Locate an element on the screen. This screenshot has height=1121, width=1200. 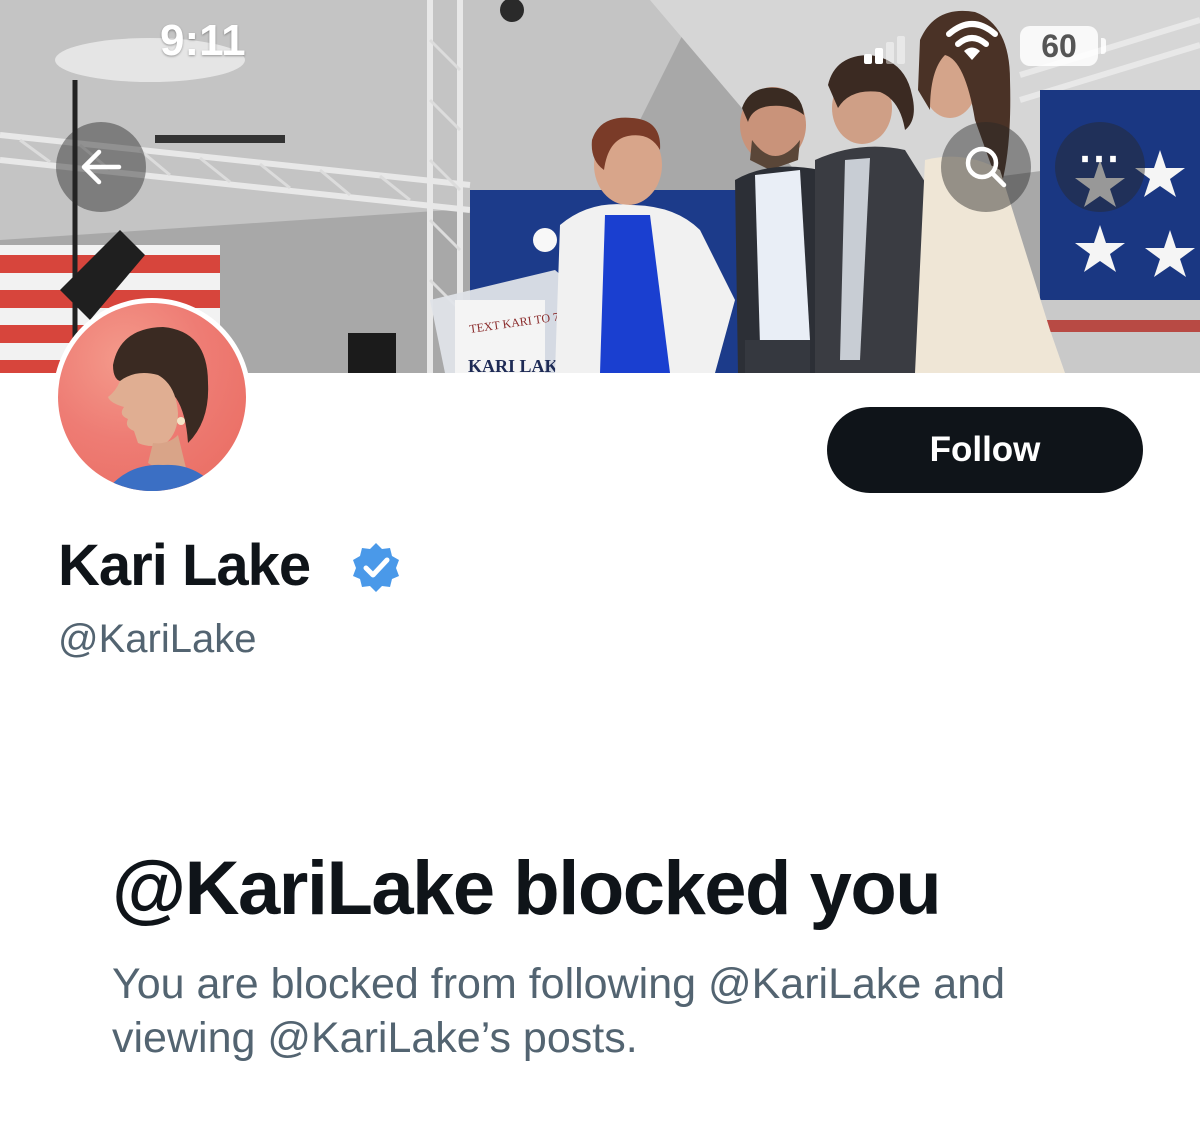
search-button is located at coordinates (986, 167).